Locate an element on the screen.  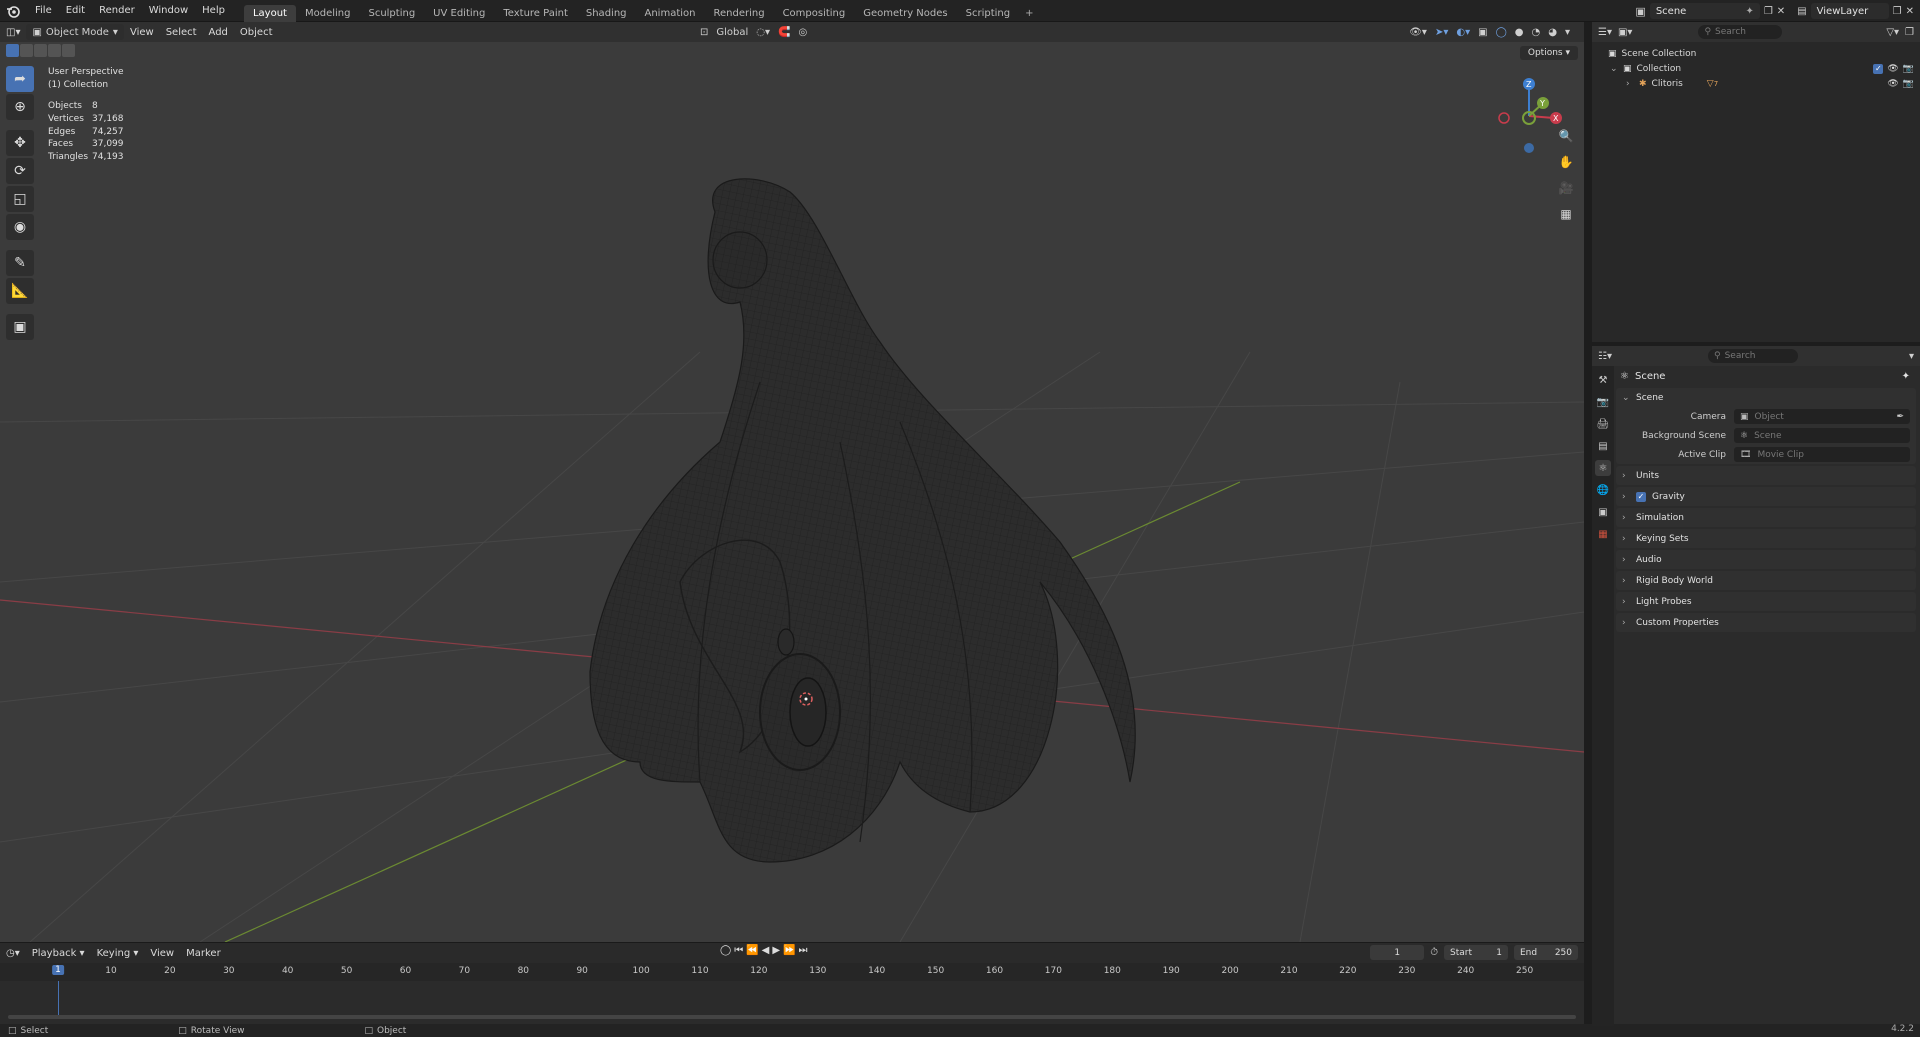
light-probes-panel: › Light Probes is located at coordinates (1766, 601).